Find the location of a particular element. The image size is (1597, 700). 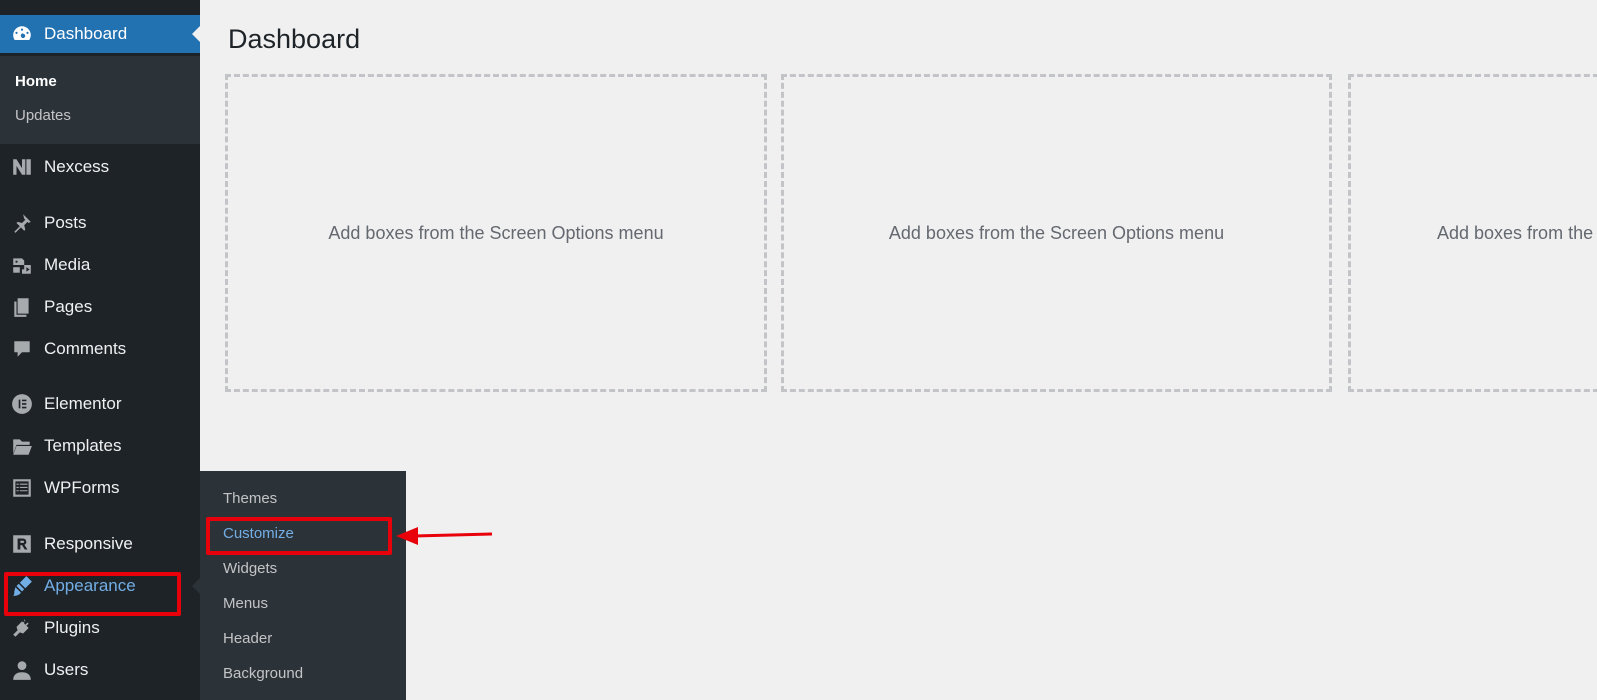

page-title: Dashboard is located at coordinates (294, 39).